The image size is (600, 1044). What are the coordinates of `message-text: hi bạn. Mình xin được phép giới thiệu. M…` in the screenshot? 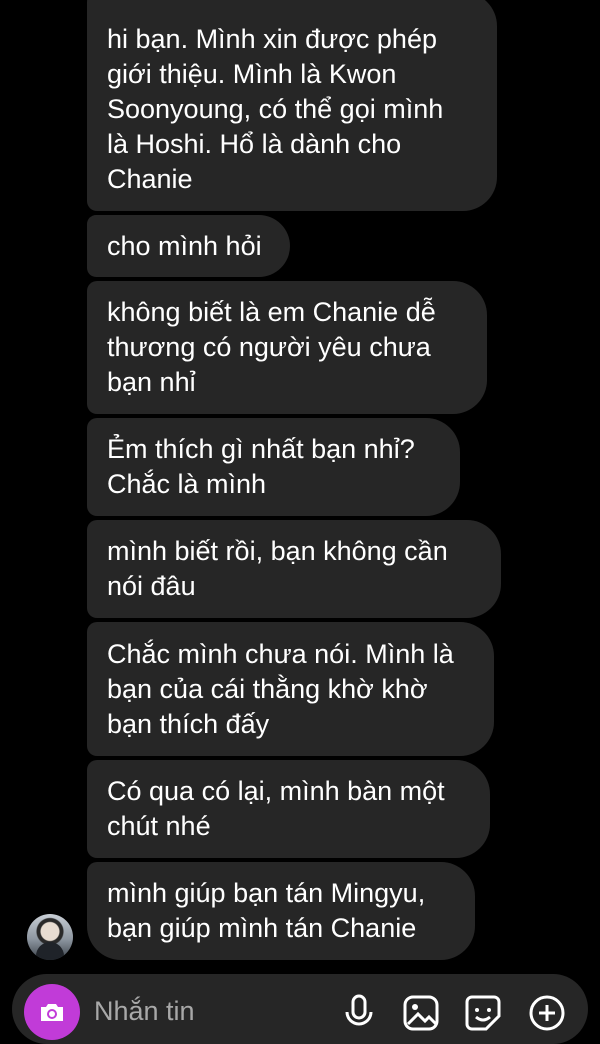 It's located at (275, 109).